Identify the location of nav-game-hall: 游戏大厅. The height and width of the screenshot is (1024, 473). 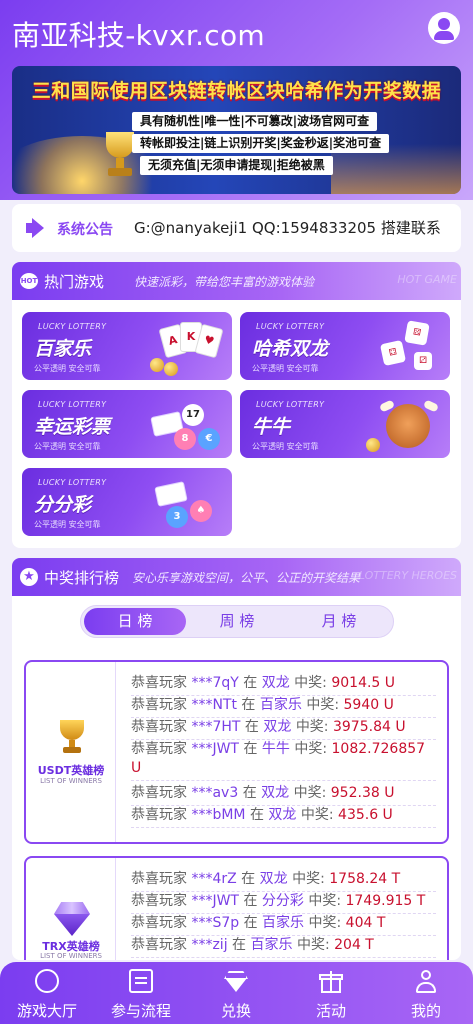
(47, 993).